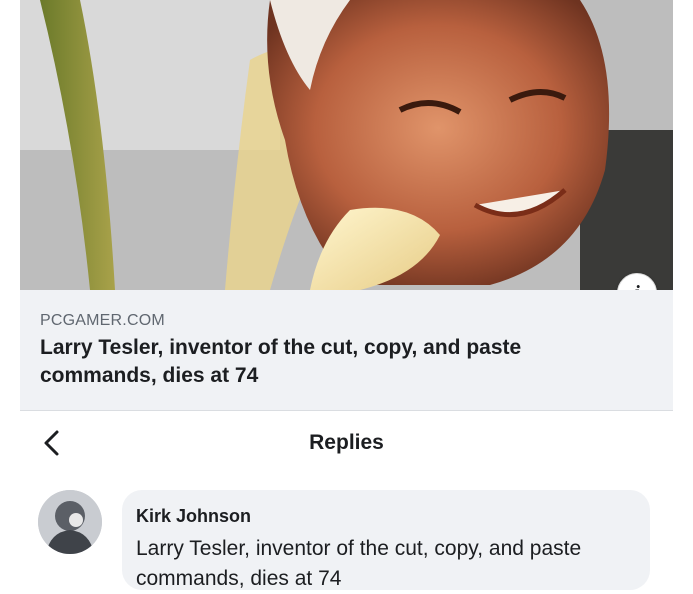 This screenshot has height=594, width=693. What do you see at coordinates (193, 516) in the screenshot?
I see `comment-author: Kirk Johnson` at bounding box center [193, 516].